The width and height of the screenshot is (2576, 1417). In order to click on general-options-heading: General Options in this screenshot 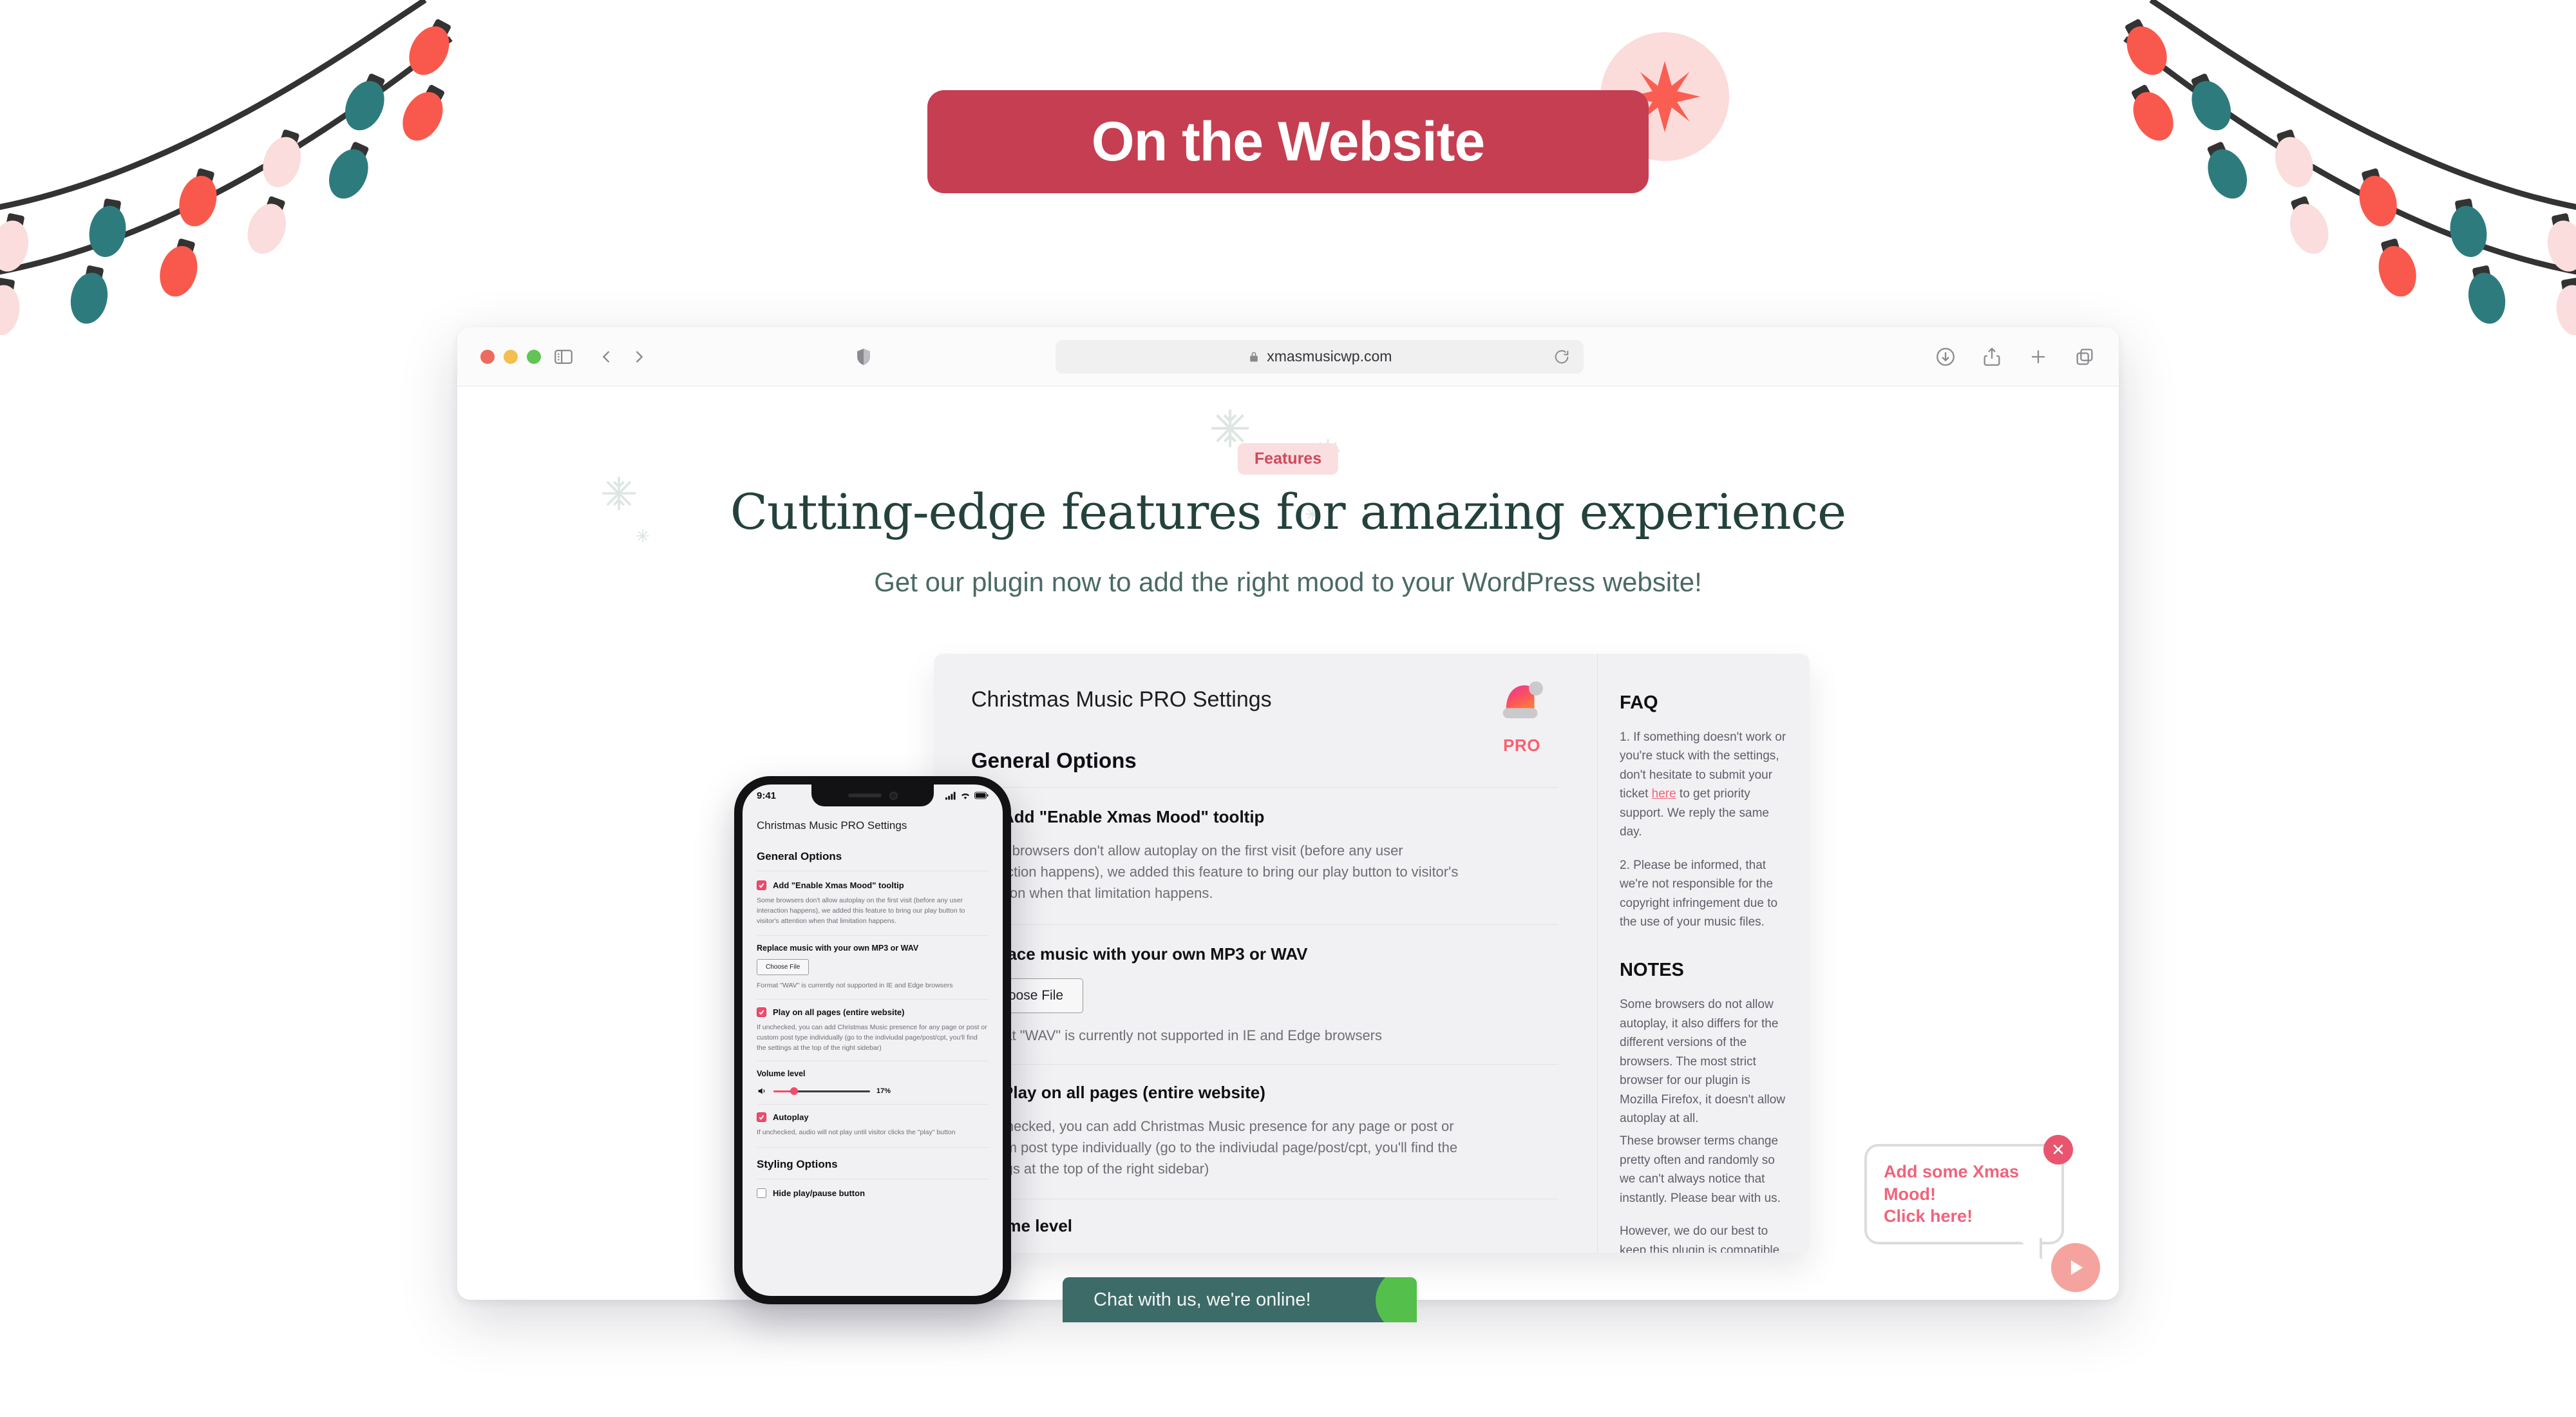, I will do `click(1054, 760)`.